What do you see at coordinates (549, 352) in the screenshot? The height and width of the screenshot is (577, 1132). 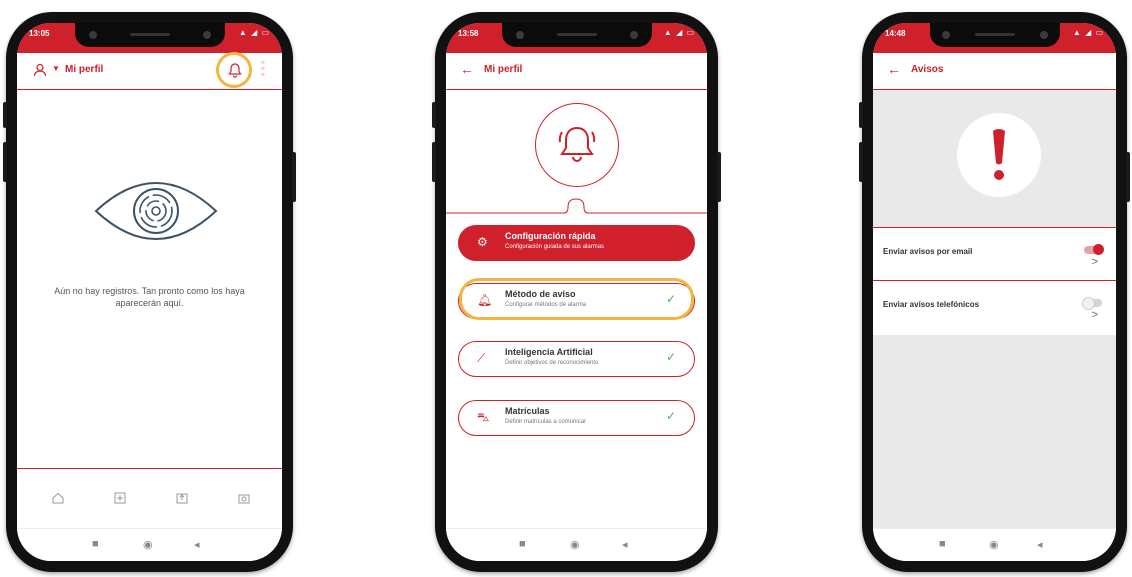 I see `menu-item-title: Inteligencia Artificial` at bounding box center [549, 352].